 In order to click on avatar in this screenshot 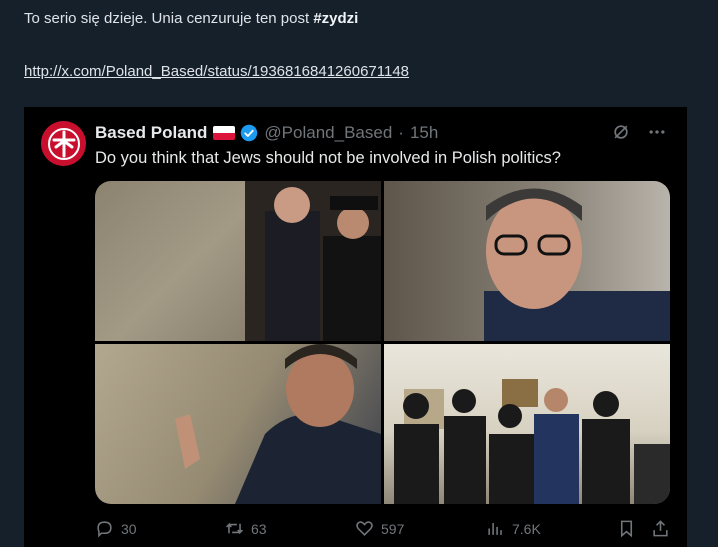, I will do `click(63, 143)`.